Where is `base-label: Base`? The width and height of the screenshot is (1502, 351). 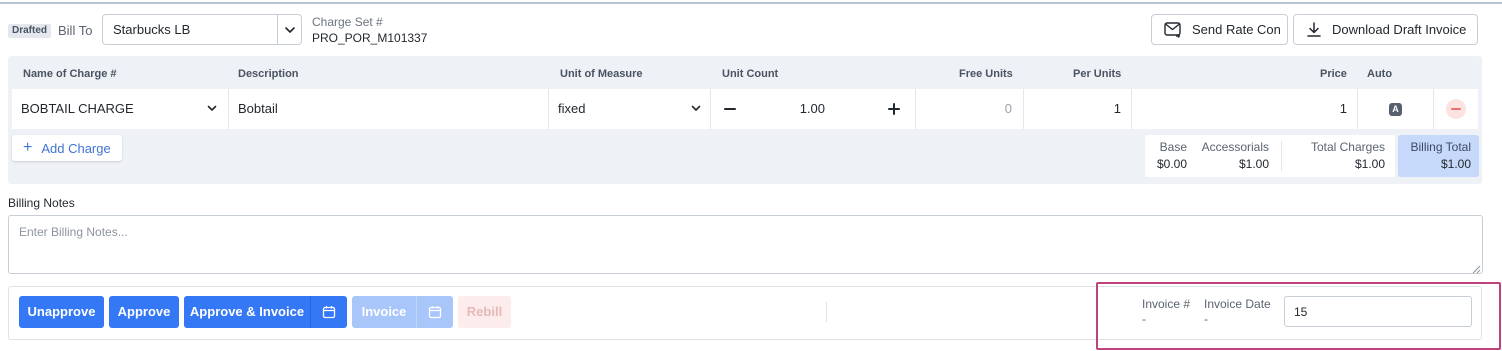
base-label: Base is located at coordinates (1173, 147).